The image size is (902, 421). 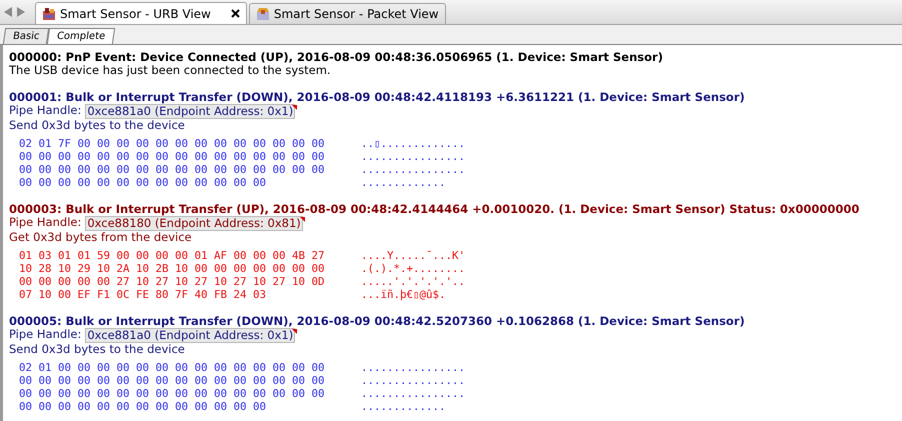 What do you see at coordinates (20, 12) in the screenshot?
I see `forward-arrow-icon` at bounding box center [20, 12].